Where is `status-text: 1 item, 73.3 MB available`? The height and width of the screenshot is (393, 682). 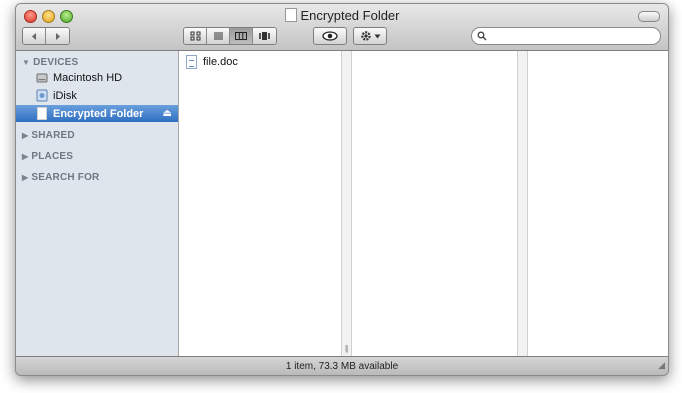 status-text: 1 item, 73.3 MB available is located at coordinates (342, 366).